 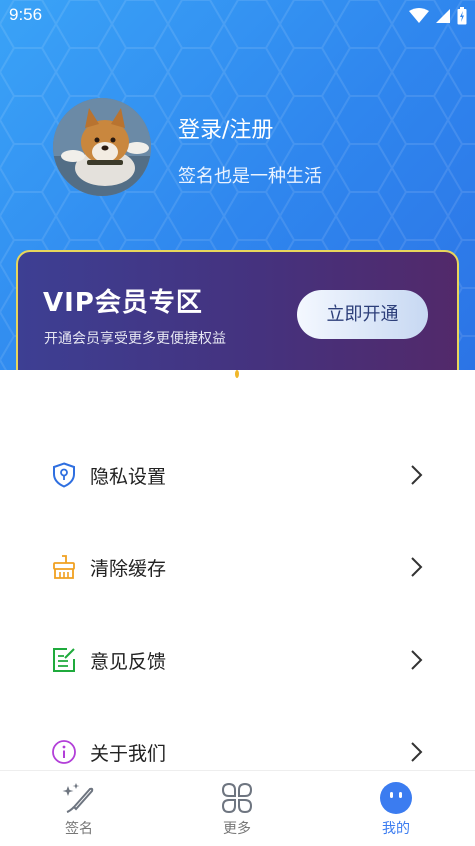 I want to click on menu-label-clear-cache: 清除缓存, so click(x=128, y=569).